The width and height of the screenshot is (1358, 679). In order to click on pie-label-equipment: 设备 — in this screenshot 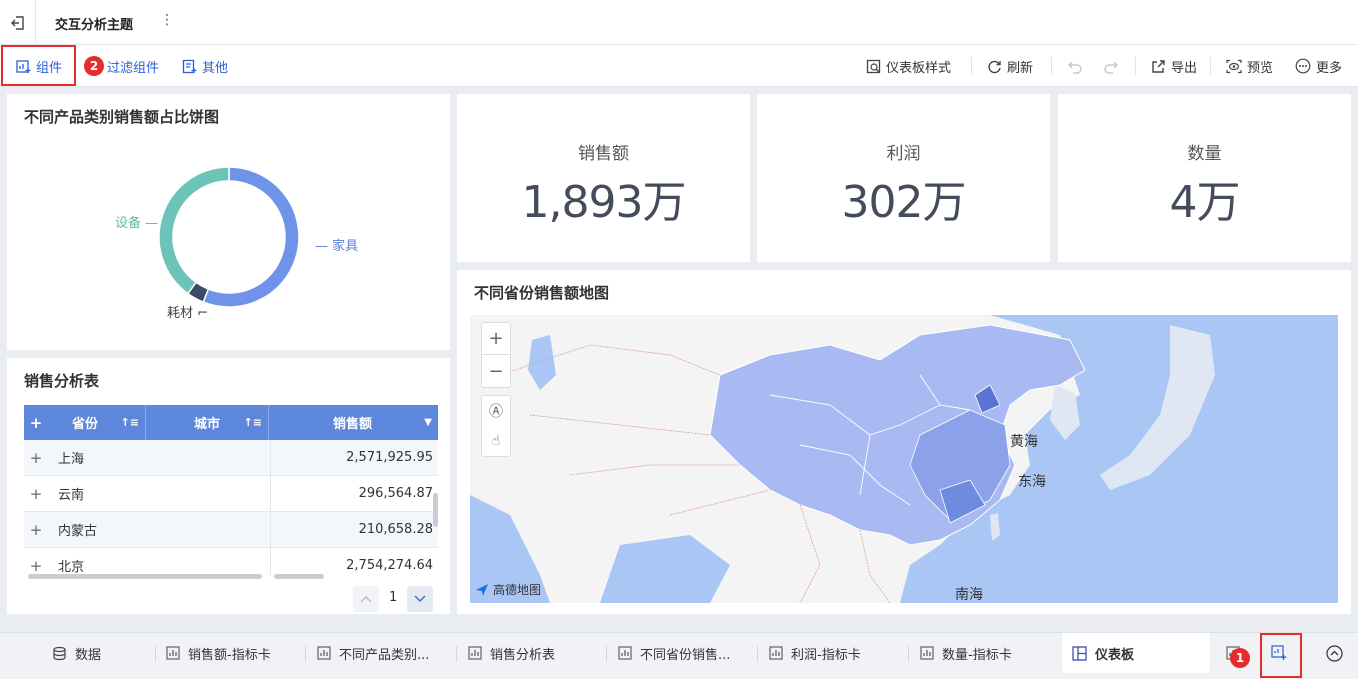, I will do `click(137, 223)`.